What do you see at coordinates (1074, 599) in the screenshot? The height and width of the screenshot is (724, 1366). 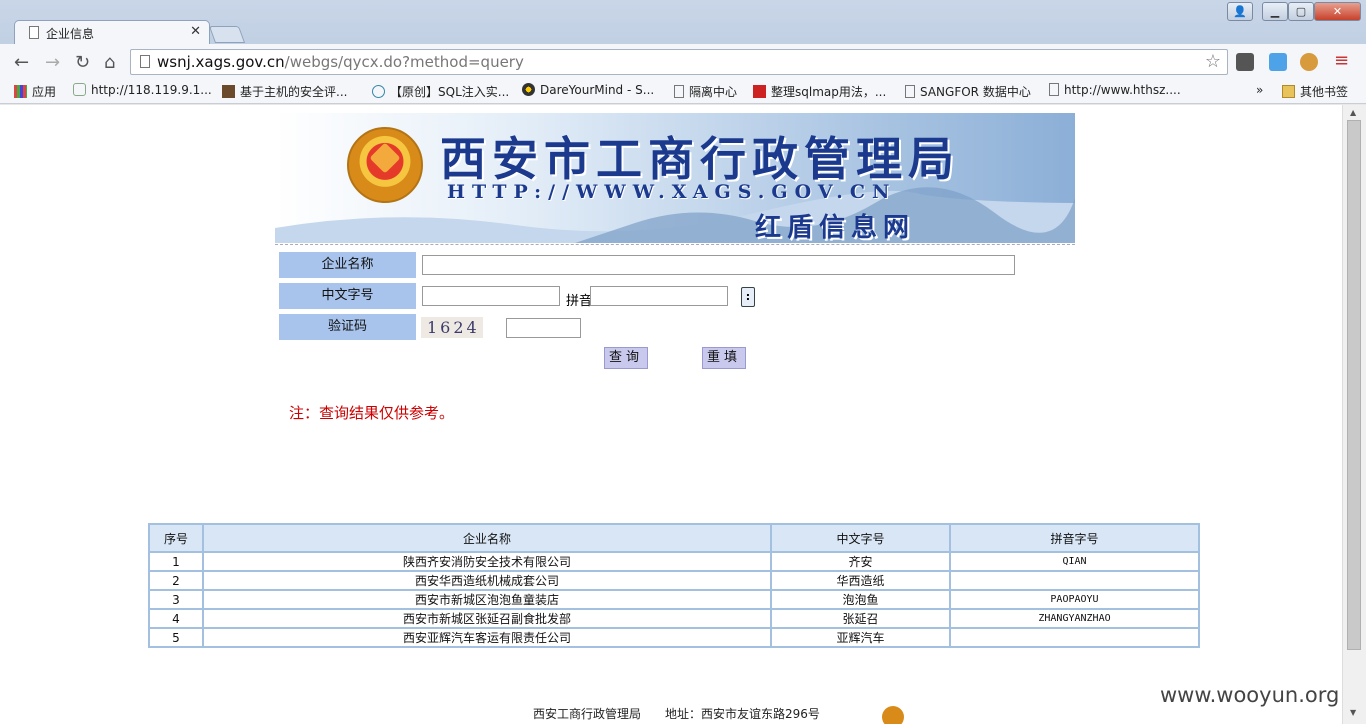 I see `pinyin-cell: PAOPAOYU` at bounding box center [1074, 599].